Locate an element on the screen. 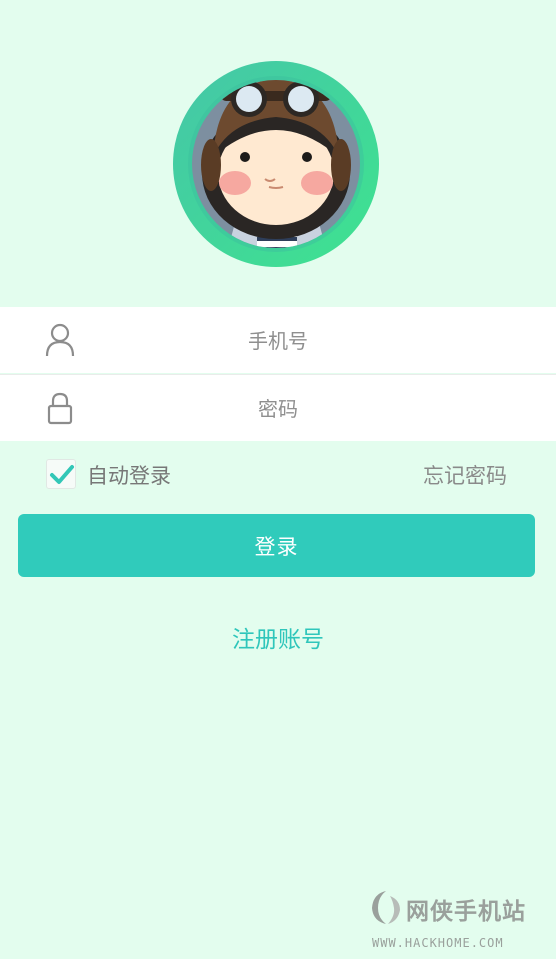  password-input is located at coordinates (278, 409).